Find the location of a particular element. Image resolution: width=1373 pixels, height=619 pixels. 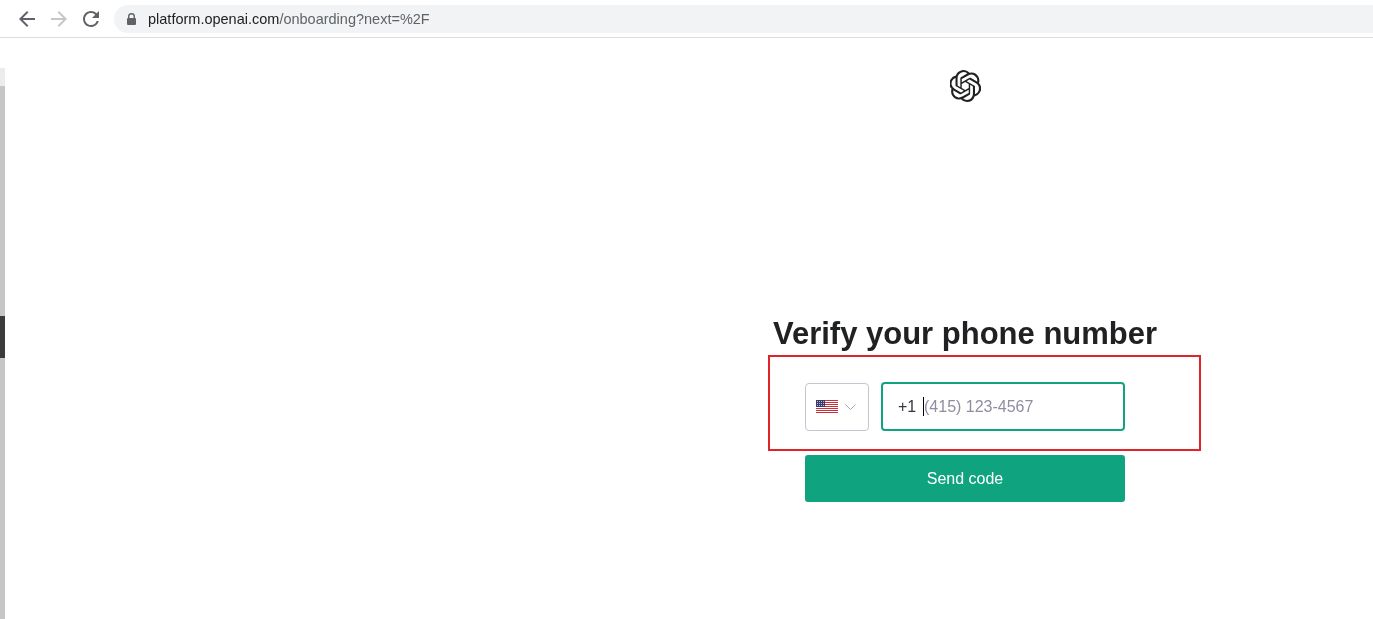

text-cursor-icon is located at coordinates (923, 406).